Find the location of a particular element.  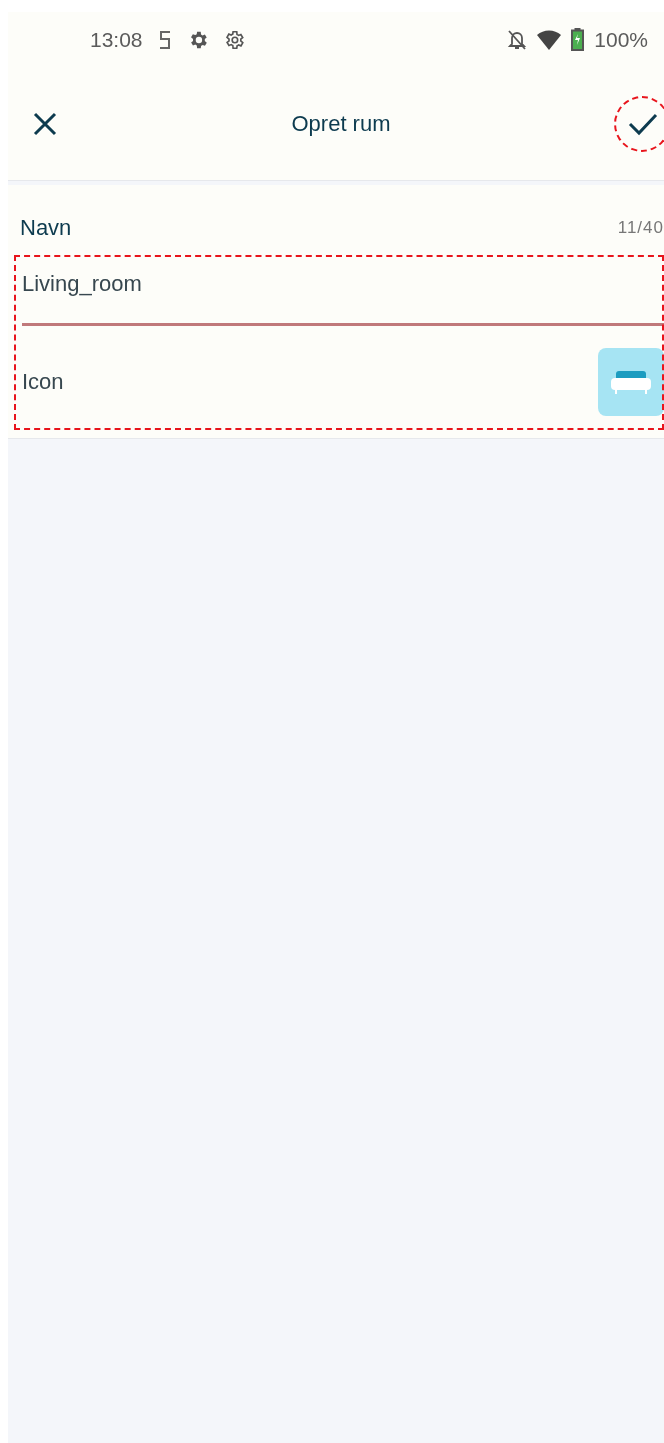

bell-off-icon is located at coordinates (517, 39).